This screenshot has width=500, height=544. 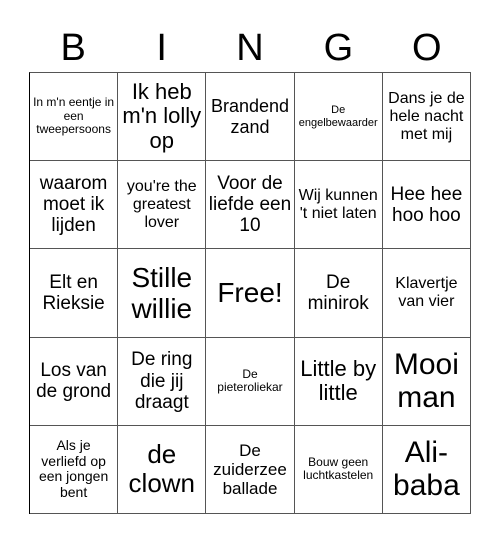 What do you see at coordinates (338, 469) in the screenshot?
I see `bingo-cell: Bouw geen luchtkastelen` at bounding box center [338, 469].